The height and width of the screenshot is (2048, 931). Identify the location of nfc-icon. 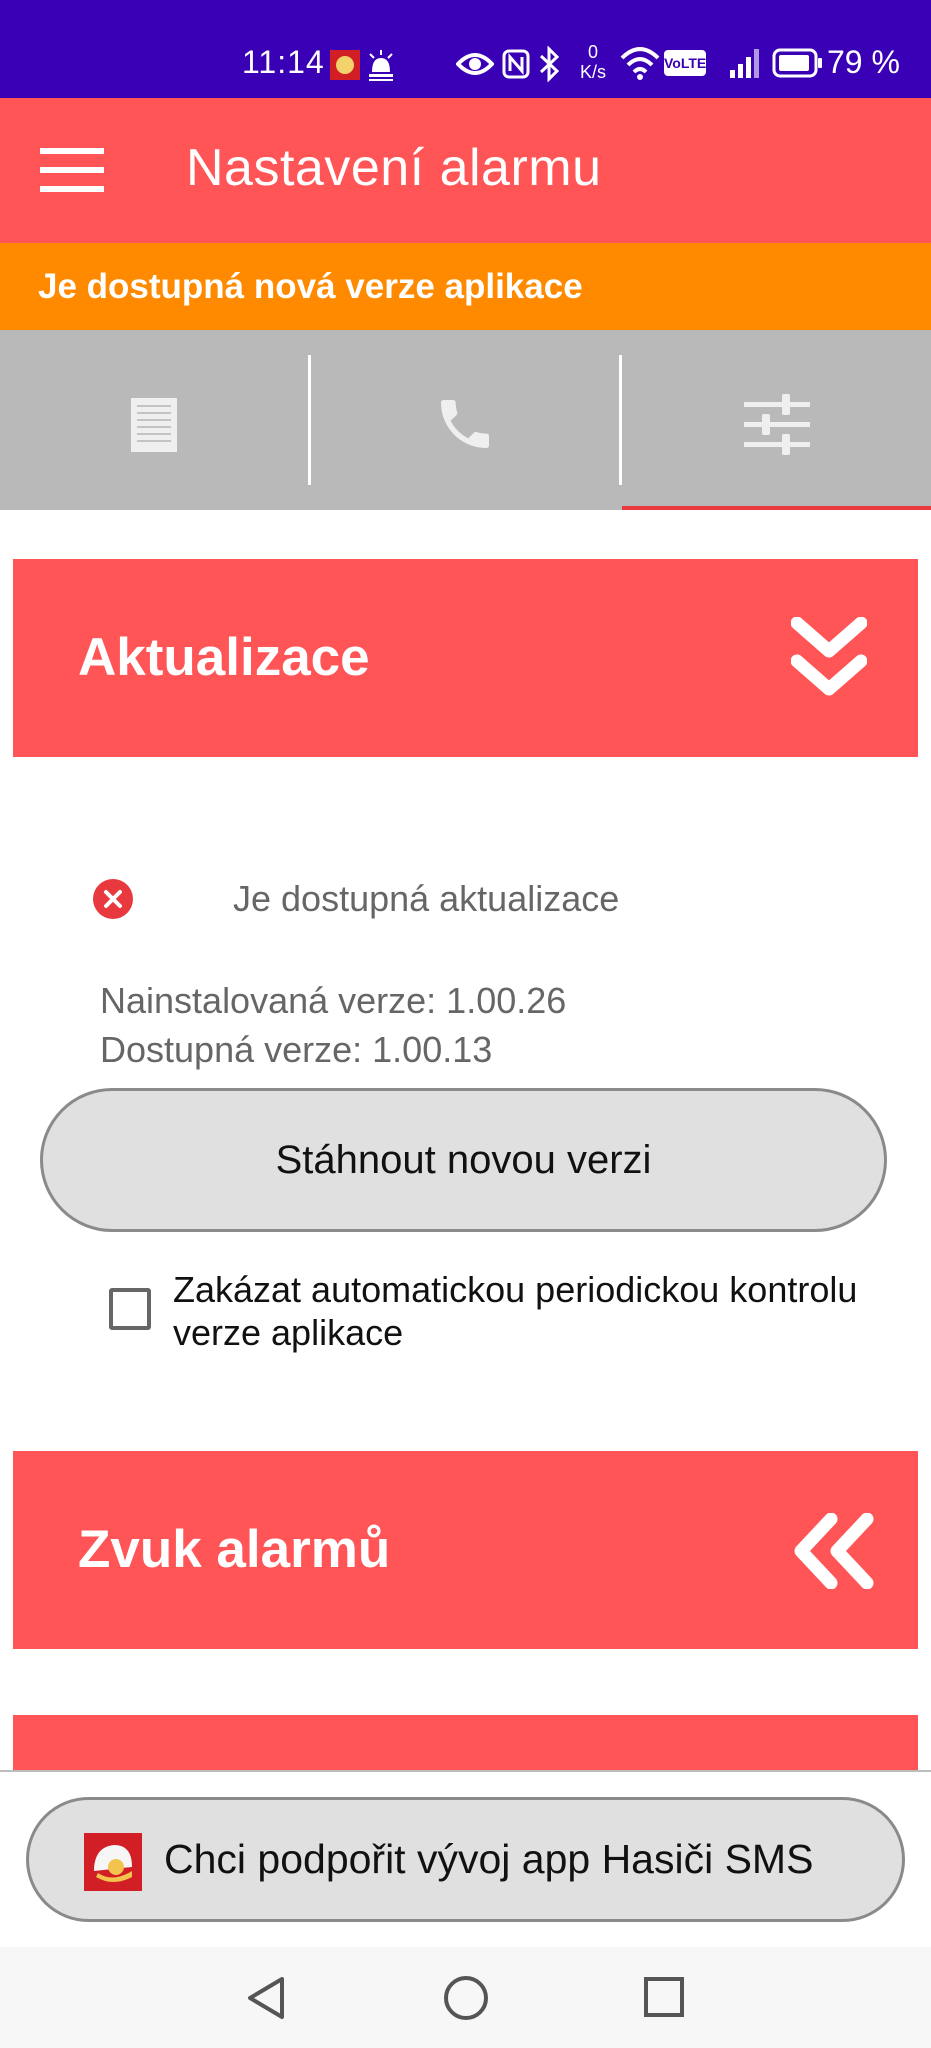
(516, 64).